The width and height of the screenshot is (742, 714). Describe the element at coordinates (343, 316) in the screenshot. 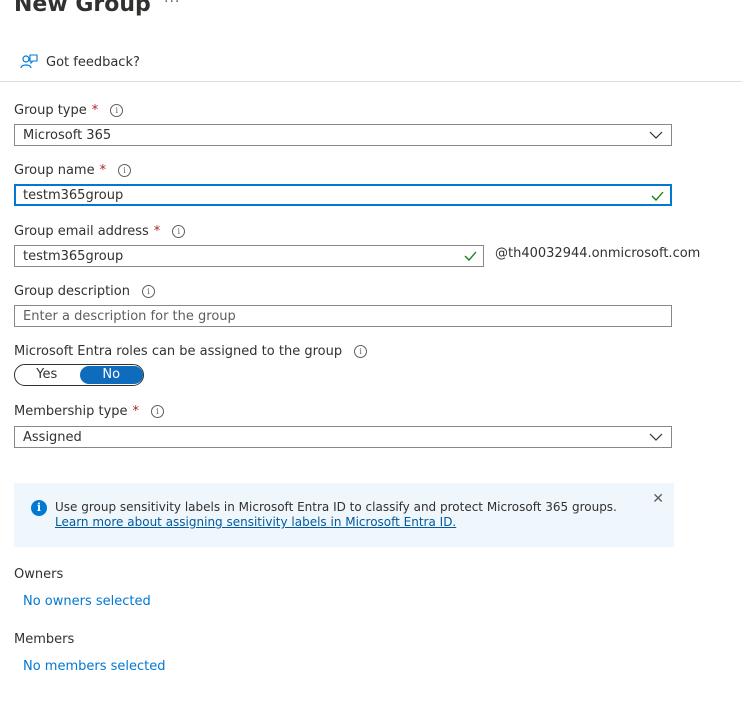

I see `group-description-input: Enter a description for the group` at that location.